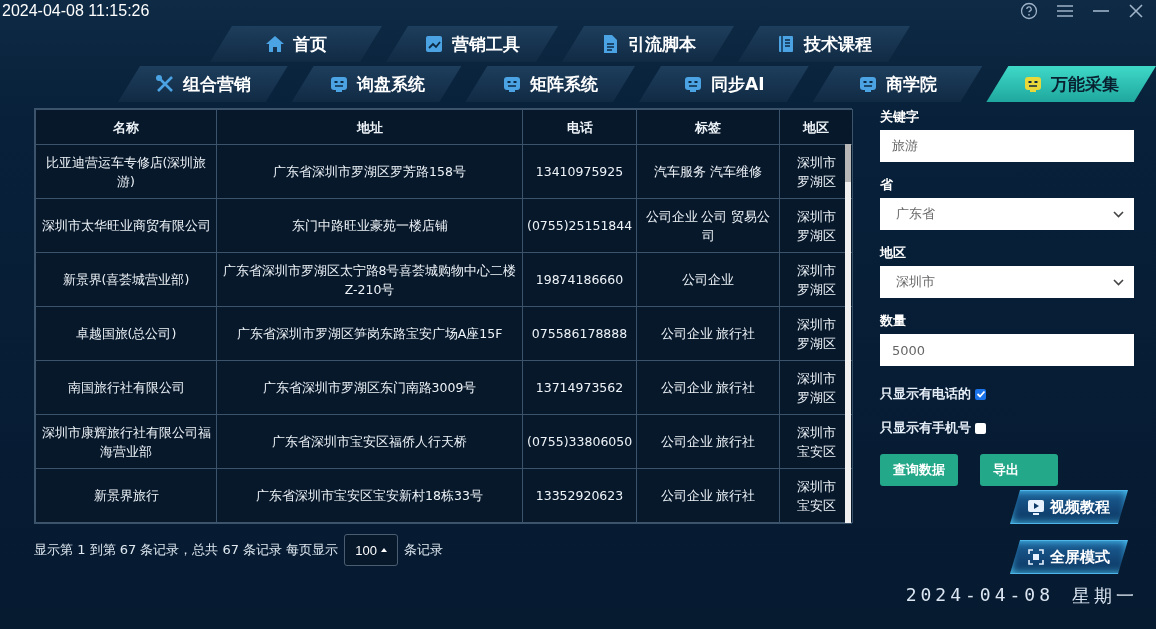  I want to click on table-cell: 深圳市太华旺业商贸有限公司, so click(126, 225).